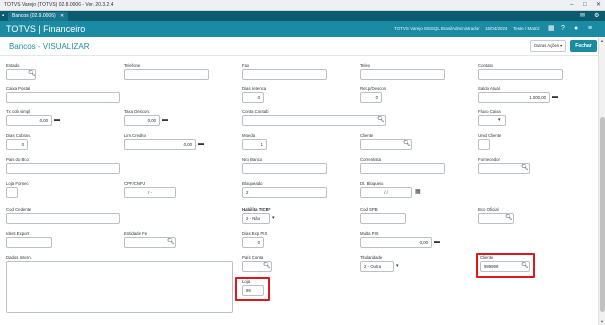 The height and width of the screenshot is (325, 605). I want to click on scroll-down-icon: ▼, so click(602, 321).